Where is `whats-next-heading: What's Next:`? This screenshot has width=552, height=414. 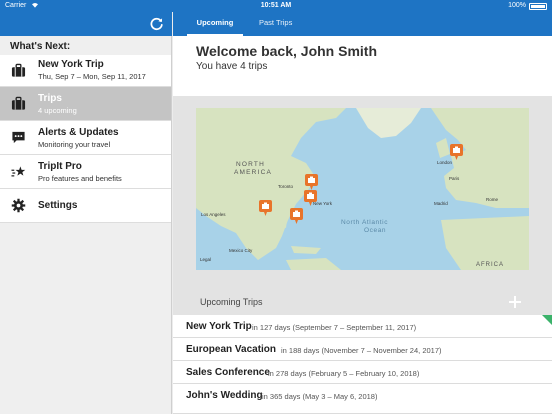
whats-next-heading: What's Next: is located at coordinates (40, 46).